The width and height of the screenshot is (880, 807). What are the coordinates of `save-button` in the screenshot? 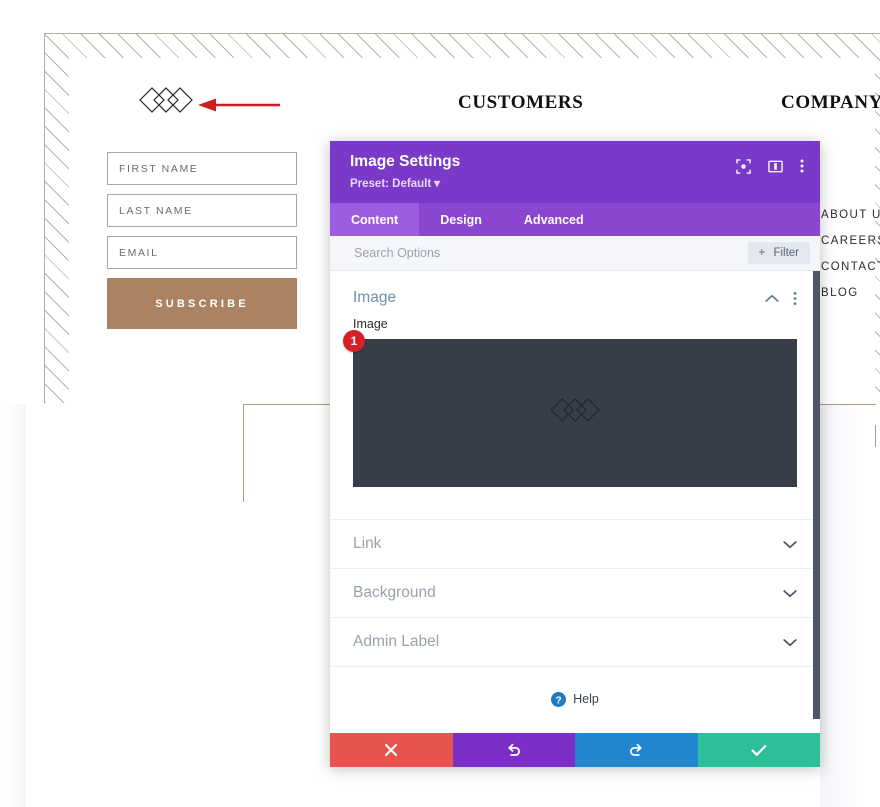 It's located at (758, 750).